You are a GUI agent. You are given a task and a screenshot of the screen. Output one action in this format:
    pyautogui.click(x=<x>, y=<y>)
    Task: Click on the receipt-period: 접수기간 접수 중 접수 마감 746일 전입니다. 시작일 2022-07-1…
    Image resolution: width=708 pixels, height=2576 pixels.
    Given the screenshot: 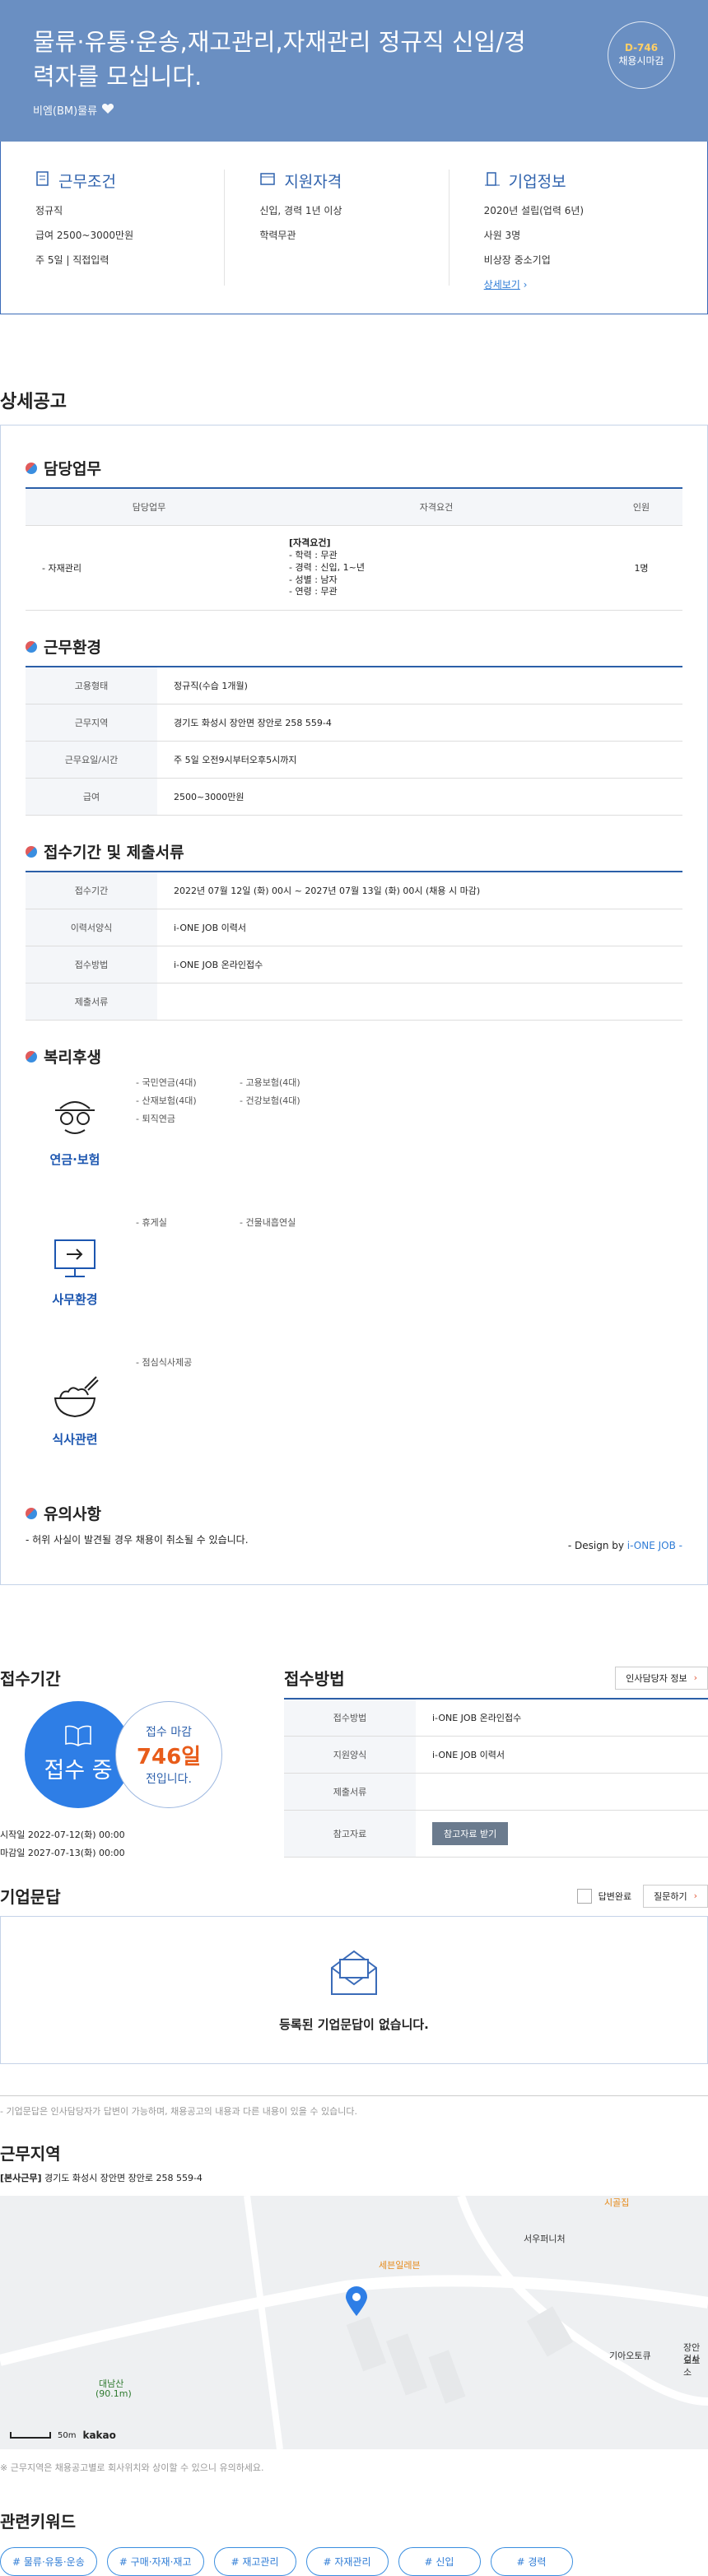 What is the action you would take?
    pyautogui.click(x=142, y=1762)
    